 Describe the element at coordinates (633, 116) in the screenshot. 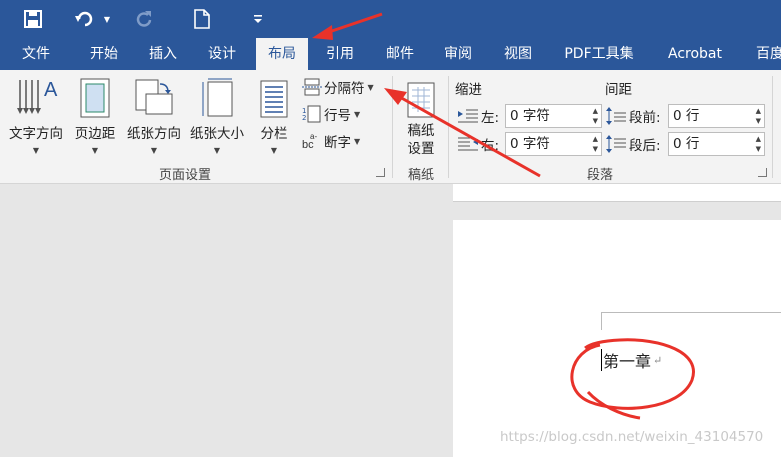

I see `spacing-before-label: 段前:` at that location.